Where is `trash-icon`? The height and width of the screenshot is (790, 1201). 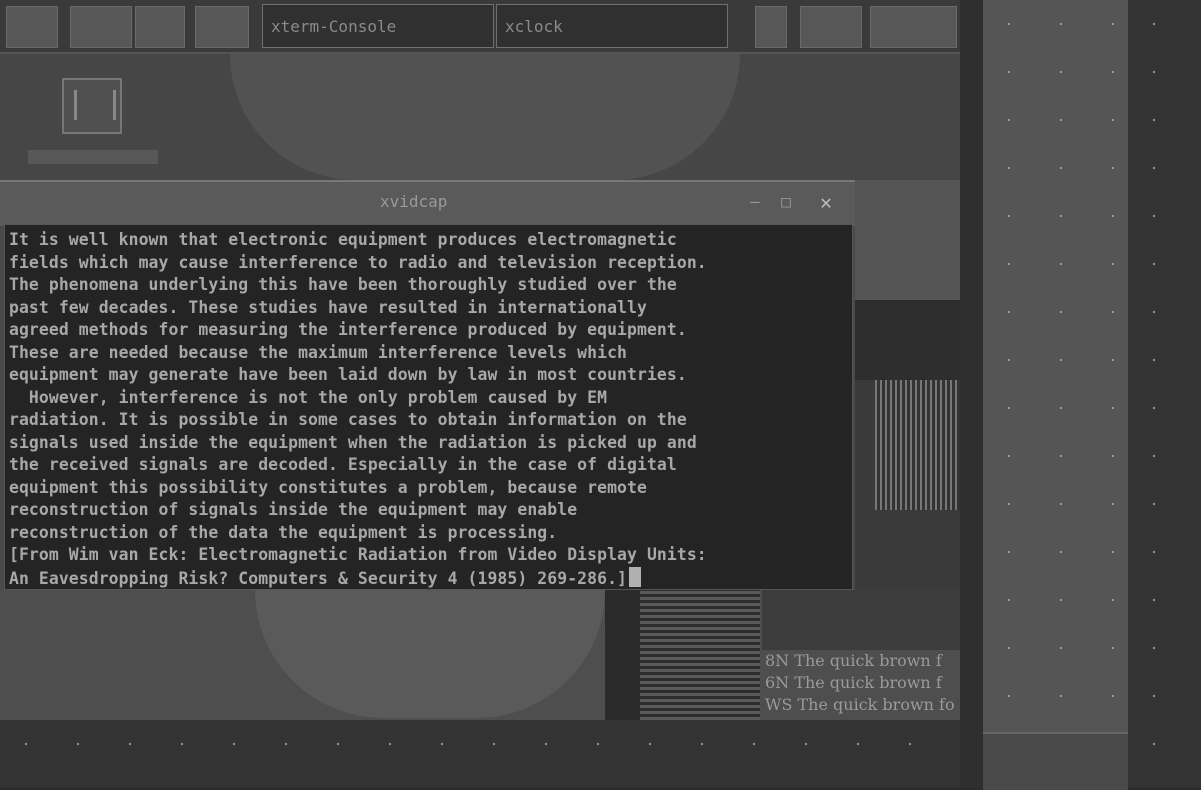
trash-icon is located at coordinates (92, 106).